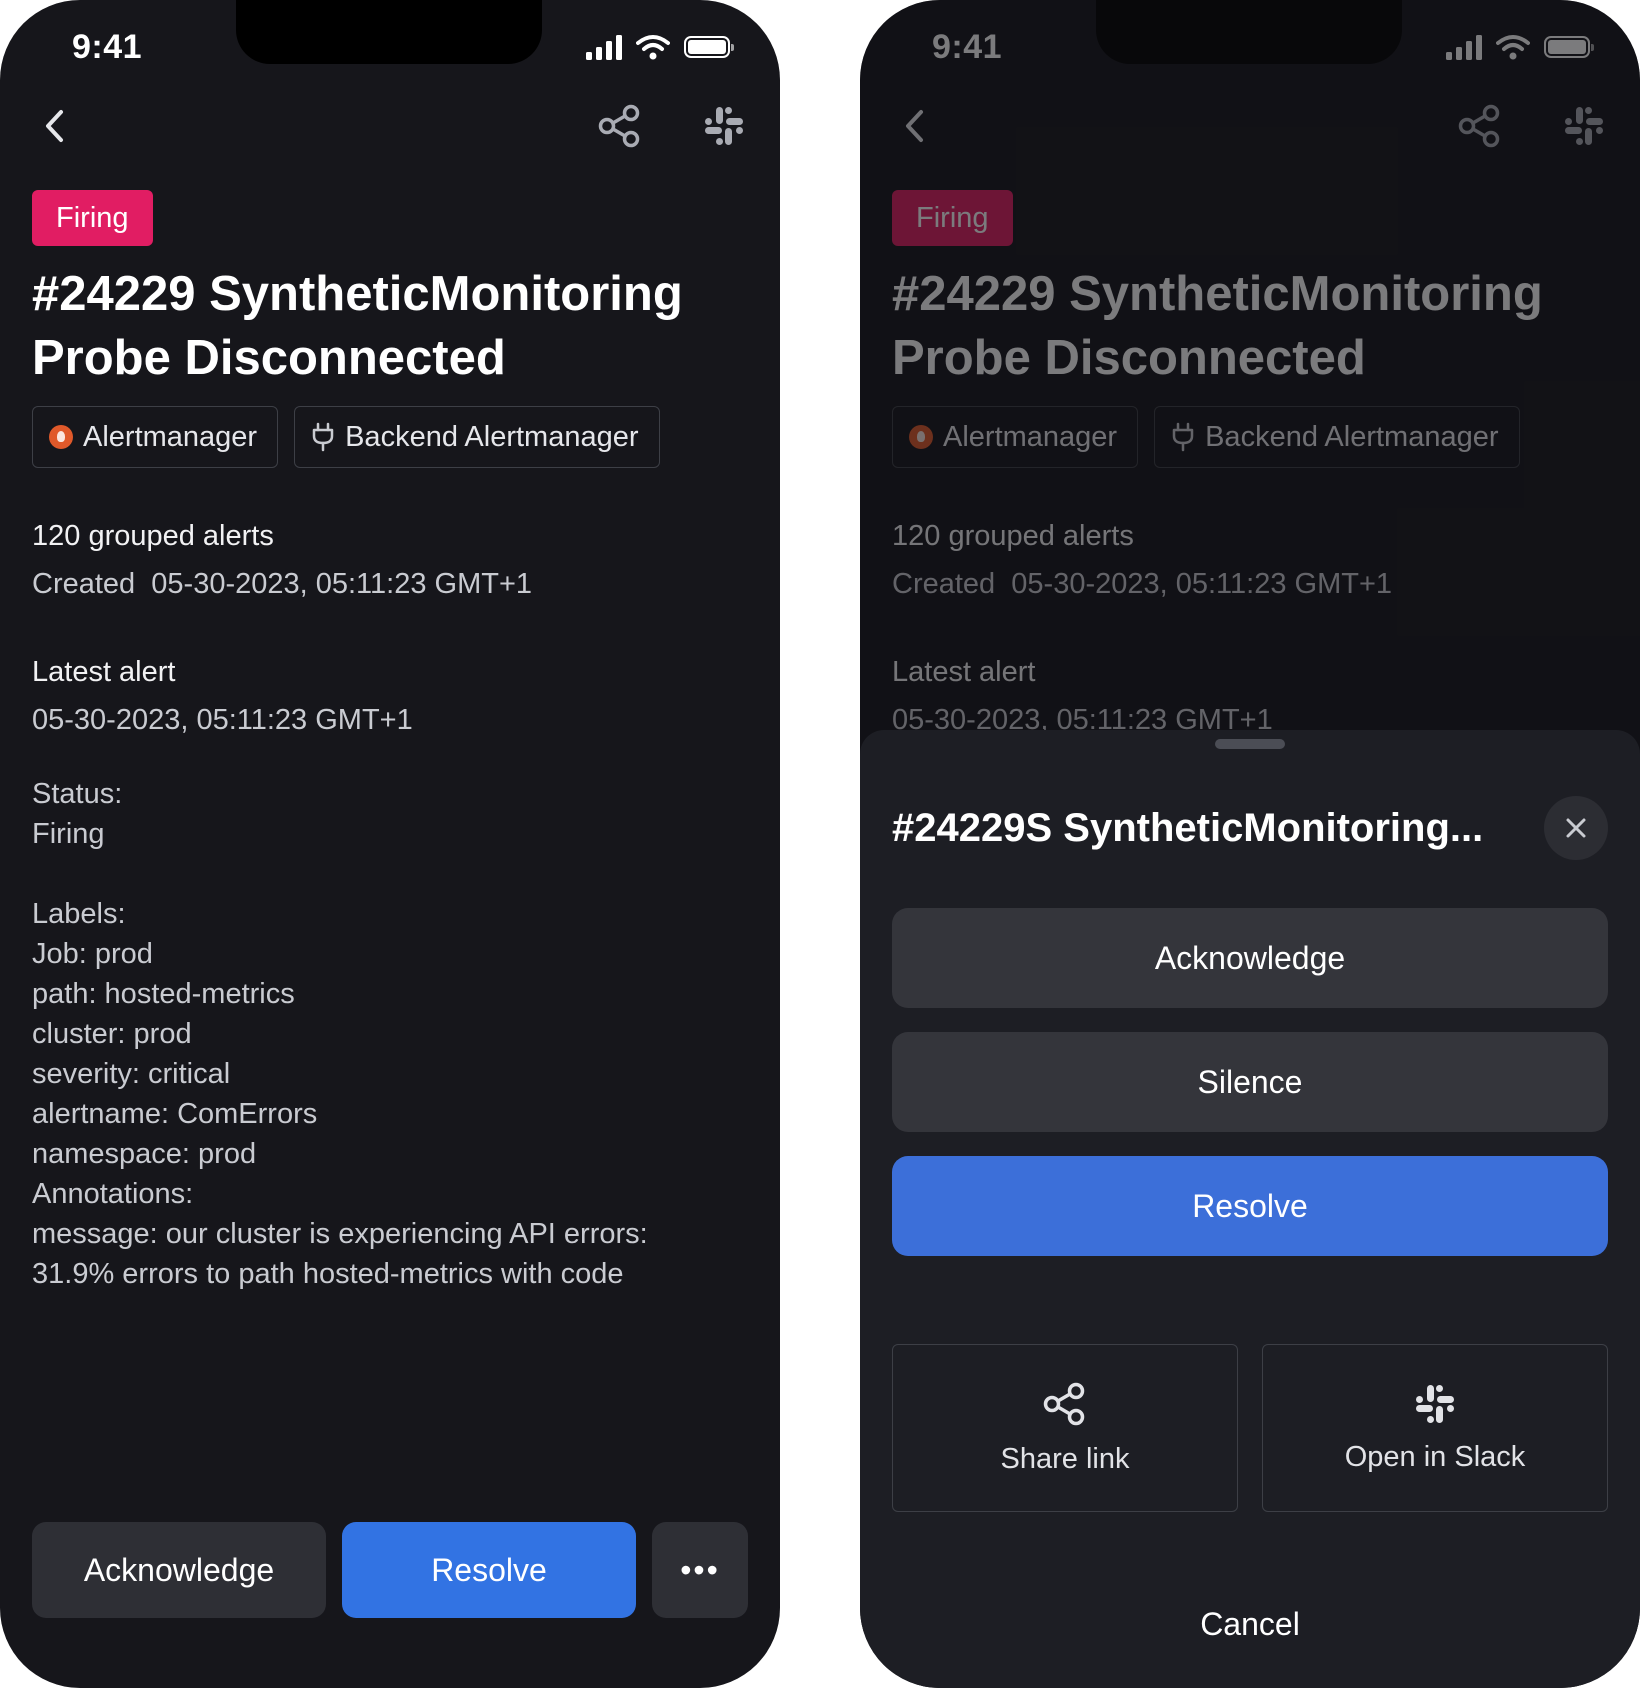 Image resolution: width=1640 pixels, height=1688 pixels. Describe the element at coordinates (1250, 1082) in the screenshot. I see `sheet-silence-button: Silence` at that location.